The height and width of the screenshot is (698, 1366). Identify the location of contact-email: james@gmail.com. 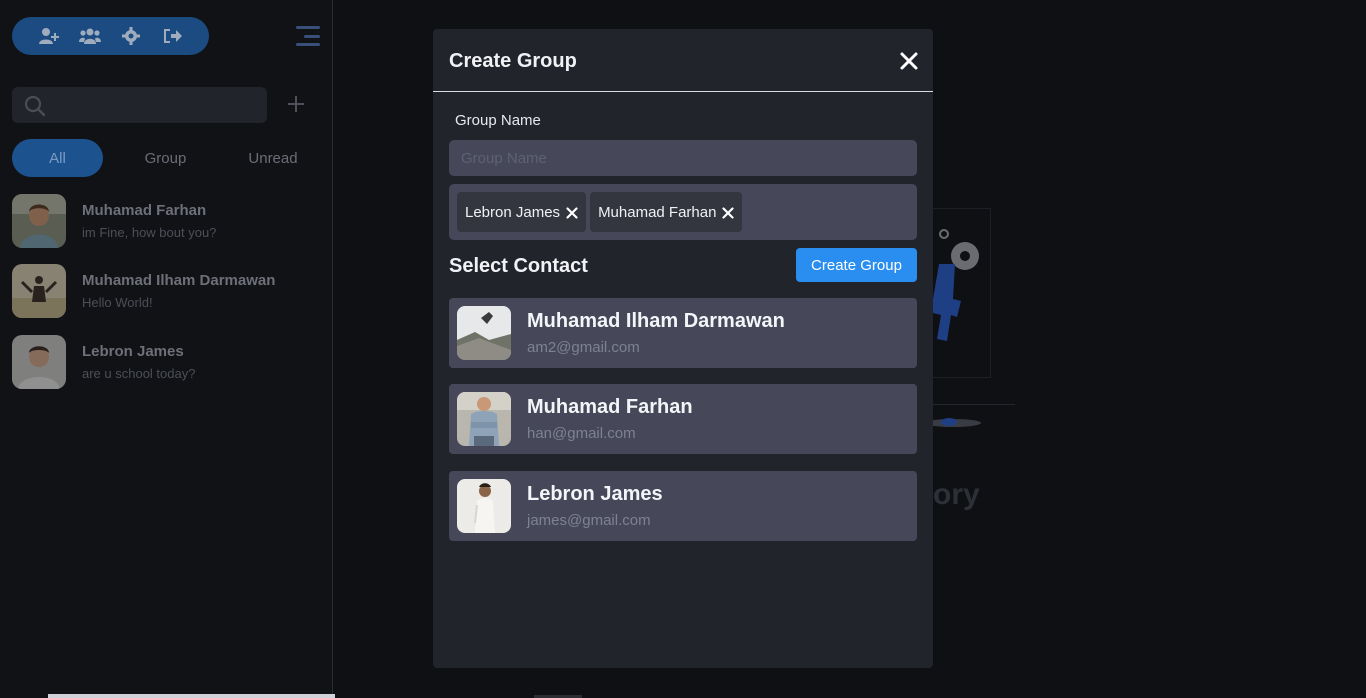
(589, 520).